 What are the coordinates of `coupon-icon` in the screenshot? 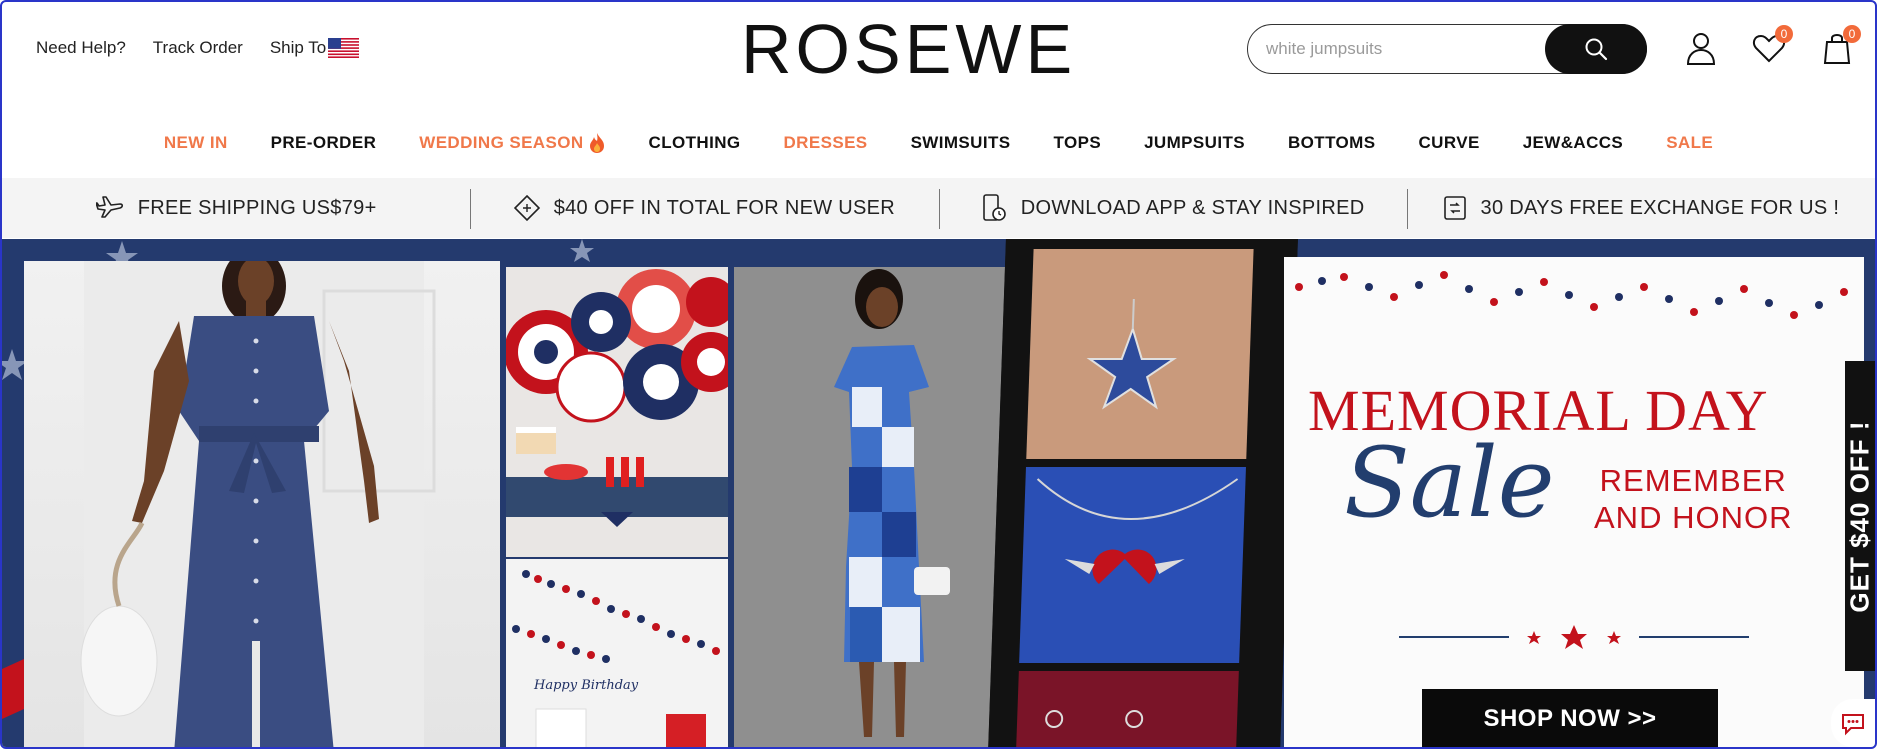 It's located at (526, 208).